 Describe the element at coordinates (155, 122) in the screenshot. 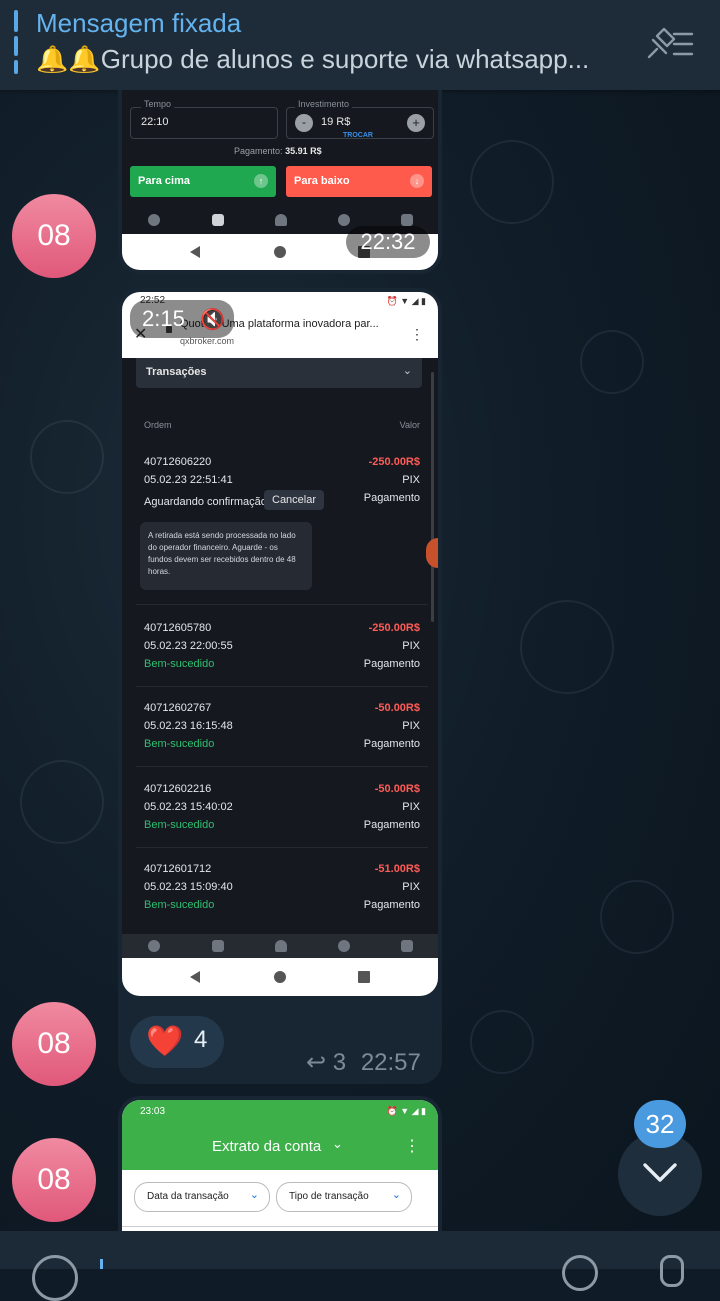

I see `tempo-value: 22:10` at that location.